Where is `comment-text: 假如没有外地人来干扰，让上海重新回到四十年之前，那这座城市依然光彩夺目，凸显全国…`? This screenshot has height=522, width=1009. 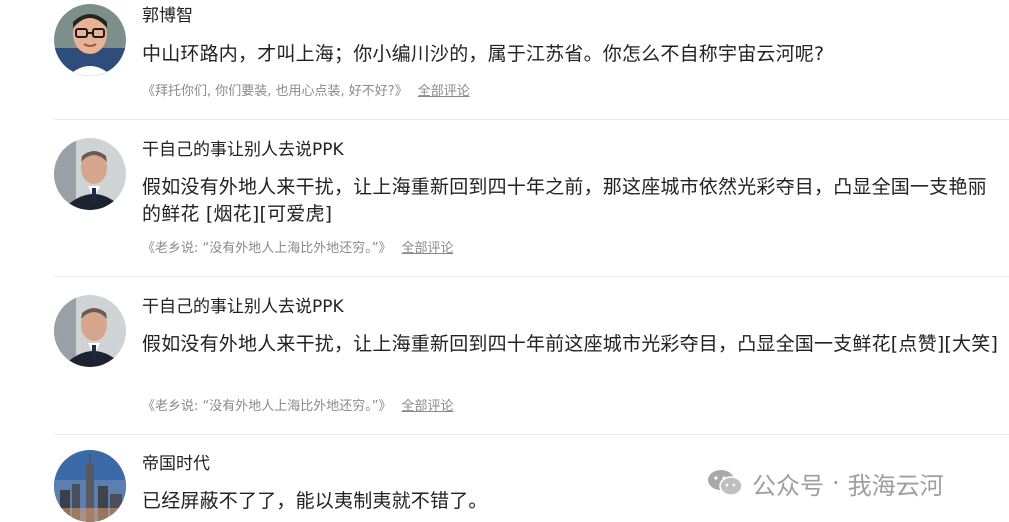
comment-text: 假如没有外地人来干扰，让上海重新回到四十年之前，那这座城市依然光彩夺目，凸显全国… is located at coordinates (564, 200).